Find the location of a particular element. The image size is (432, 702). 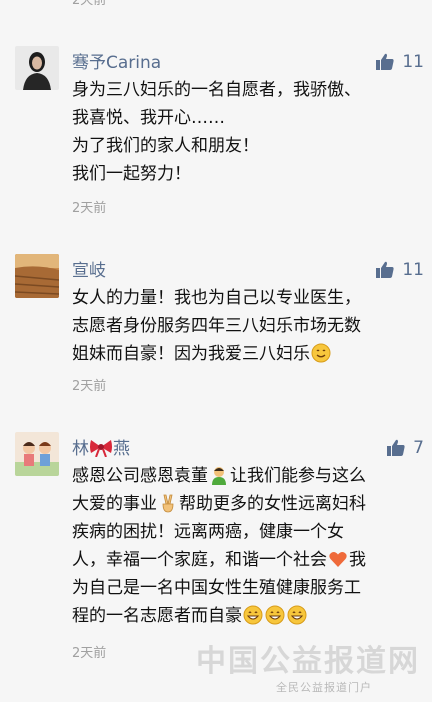

comment-line: 为了我们的家人和朋友！ is located at coordinates (165, 146).